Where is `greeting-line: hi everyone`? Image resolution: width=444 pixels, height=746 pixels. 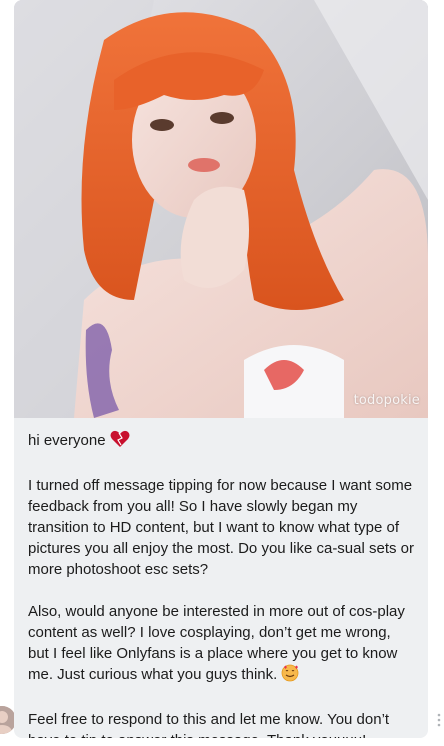 greeting-line: hi everyone is located at coordinates (221, 442).